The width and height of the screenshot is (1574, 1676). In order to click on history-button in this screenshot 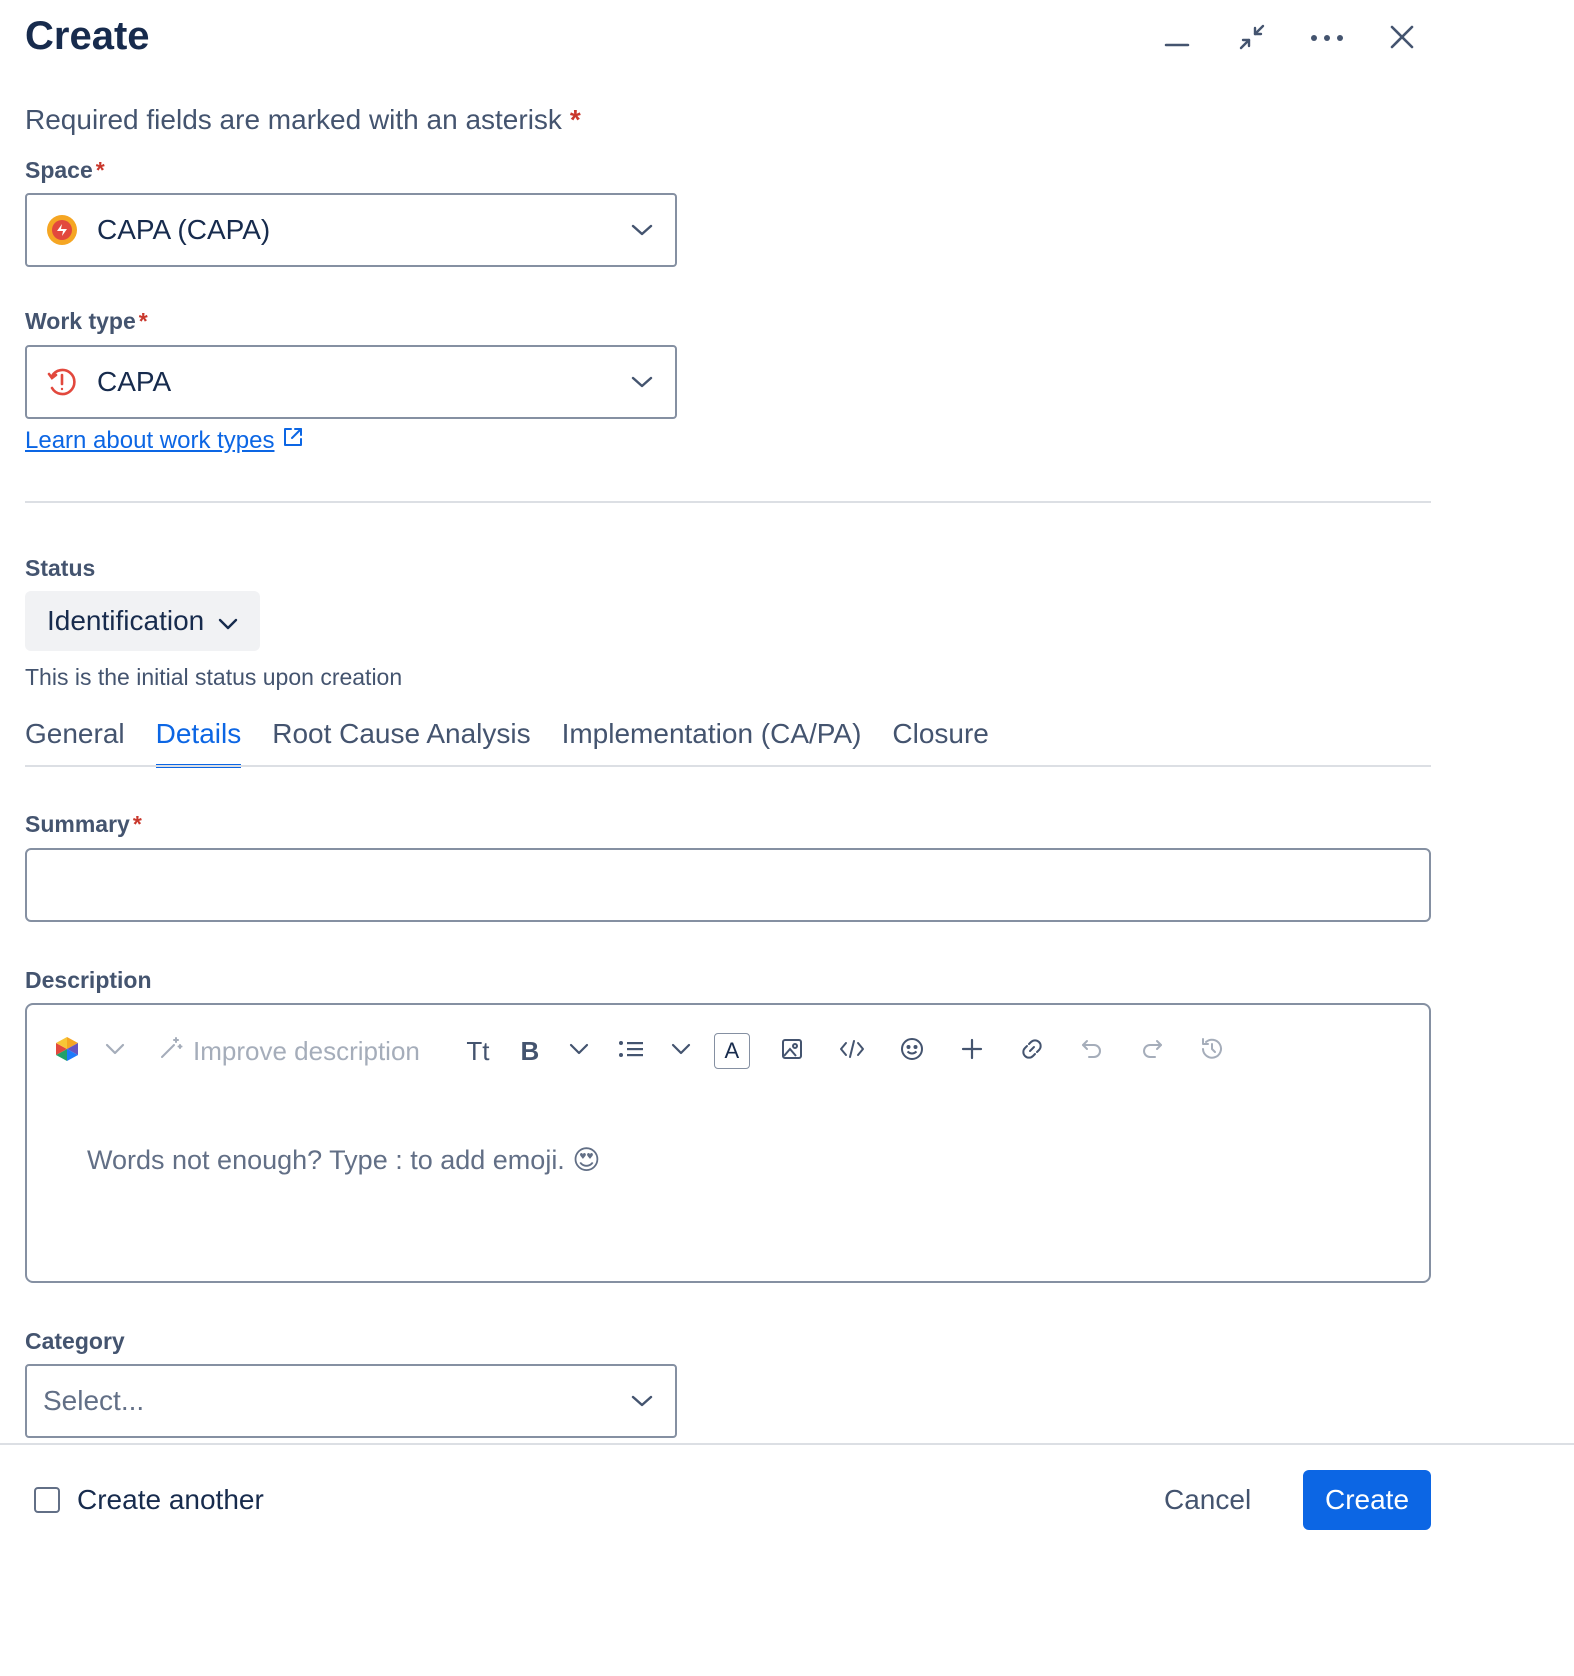, I will do `click(1212, 1051)`.